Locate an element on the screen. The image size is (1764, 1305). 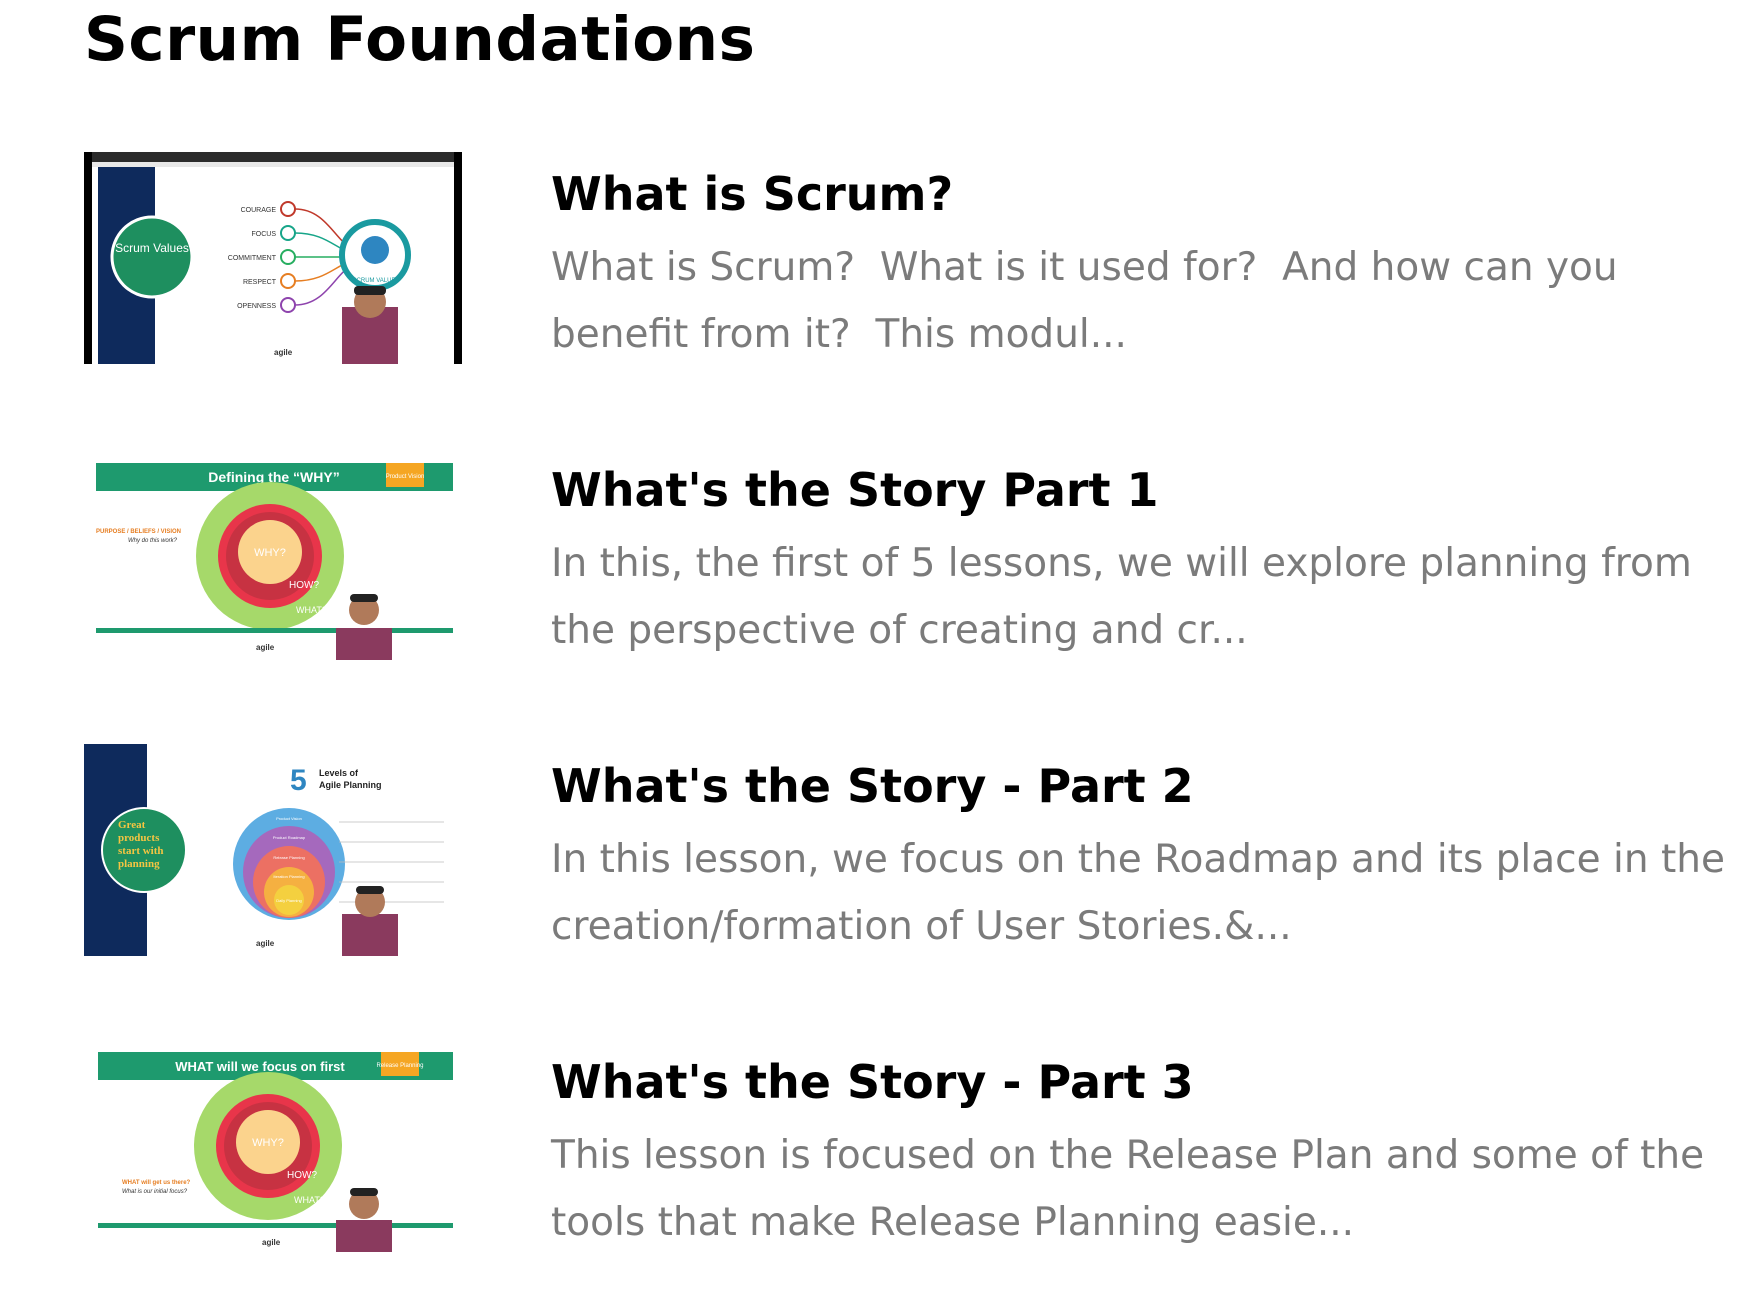
lesson-title: What's the Story Part 1 is located at coordinates (1156, 490).